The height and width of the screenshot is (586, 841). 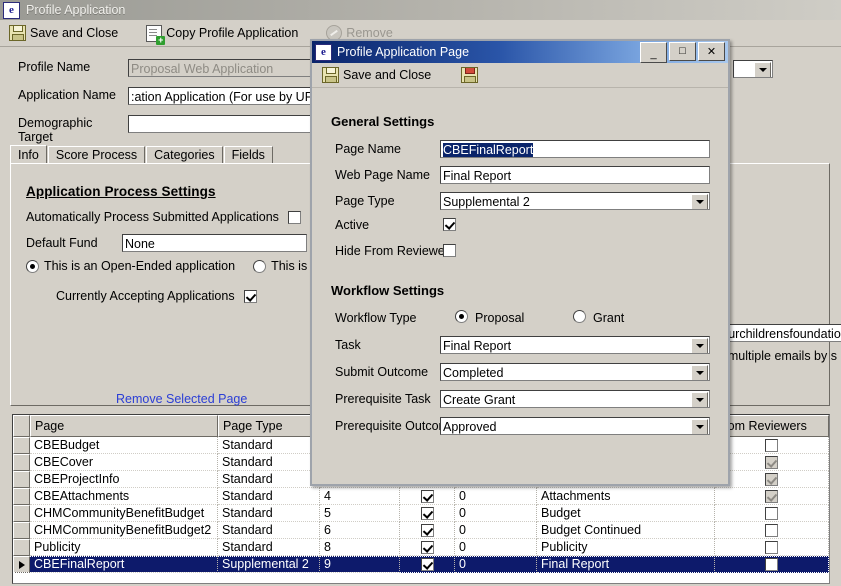 What do you see at coordinates (214, 243) in the screenshot?
I see `default-fund-input: None` at bounding box center [214, 243].